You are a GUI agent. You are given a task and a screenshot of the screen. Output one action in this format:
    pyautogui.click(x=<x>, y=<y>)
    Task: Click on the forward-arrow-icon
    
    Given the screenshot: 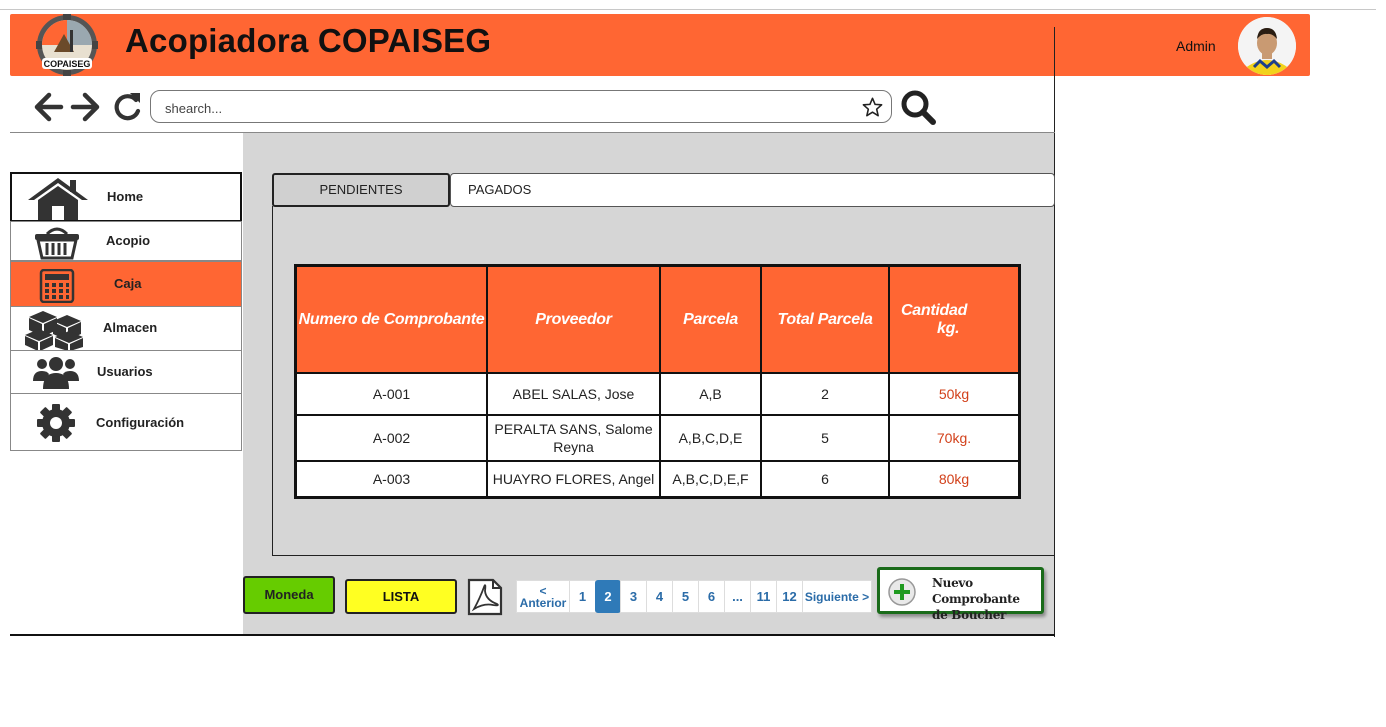 What is the action you would take?
    pyautogui.click(x=85, y=107)
    